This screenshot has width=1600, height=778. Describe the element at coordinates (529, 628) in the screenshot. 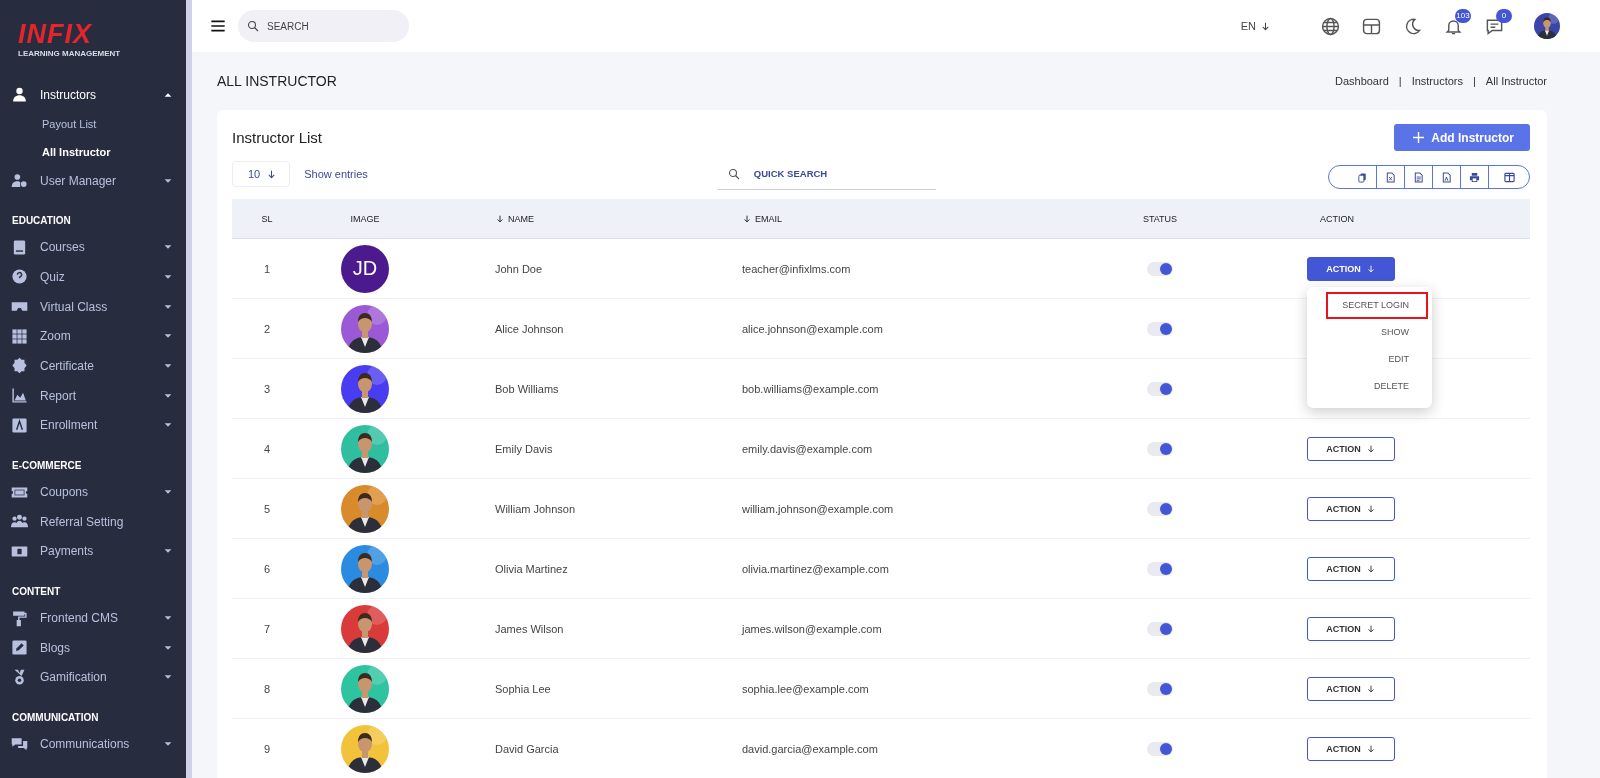

I see `table-cell: James Wilson` at that location.